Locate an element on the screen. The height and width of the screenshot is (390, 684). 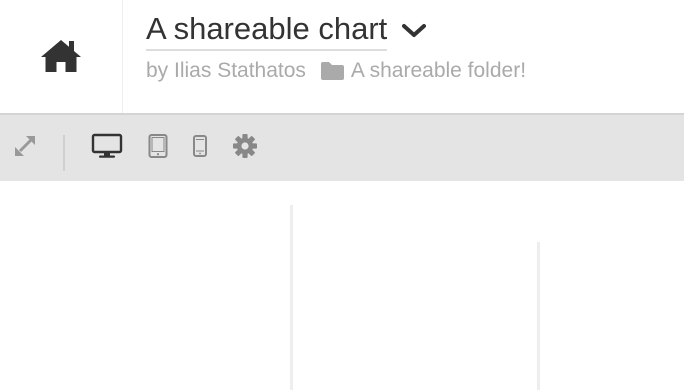
folder-icon is located at coordinates (332, 71).